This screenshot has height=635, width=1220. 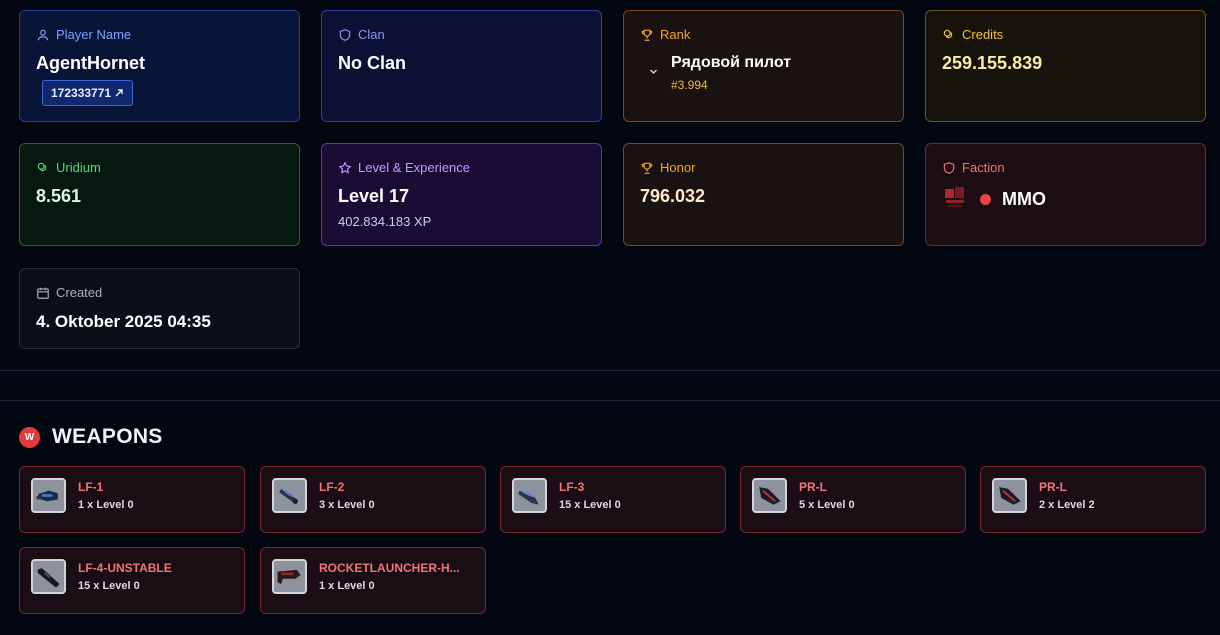 What do you see at coordinates (675, 34) in the screenshot?
I see `rank-label-text: Rank` at bounding box center [675, 34].